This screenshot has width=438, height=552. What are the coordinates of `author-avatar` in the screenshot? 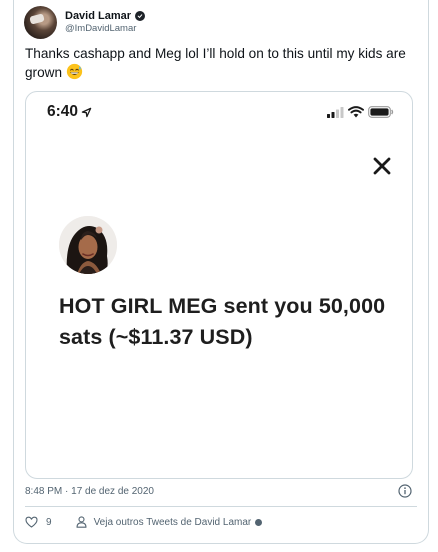 It's located at (40, 22).